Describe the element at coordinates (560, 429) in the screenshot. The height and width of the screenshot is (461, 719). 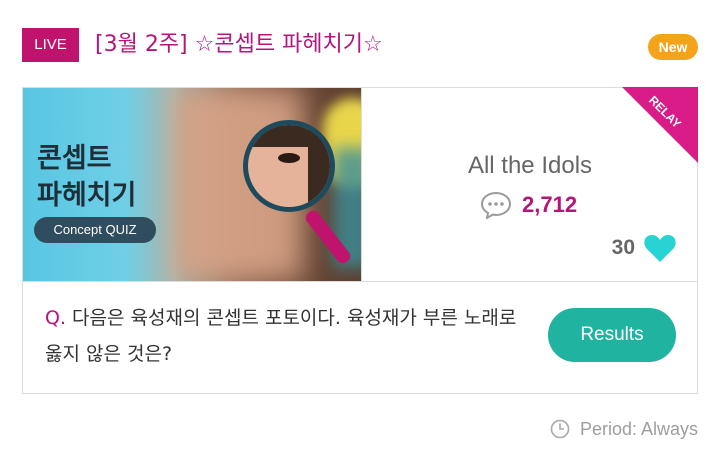
I see `clock-icon` at that location.